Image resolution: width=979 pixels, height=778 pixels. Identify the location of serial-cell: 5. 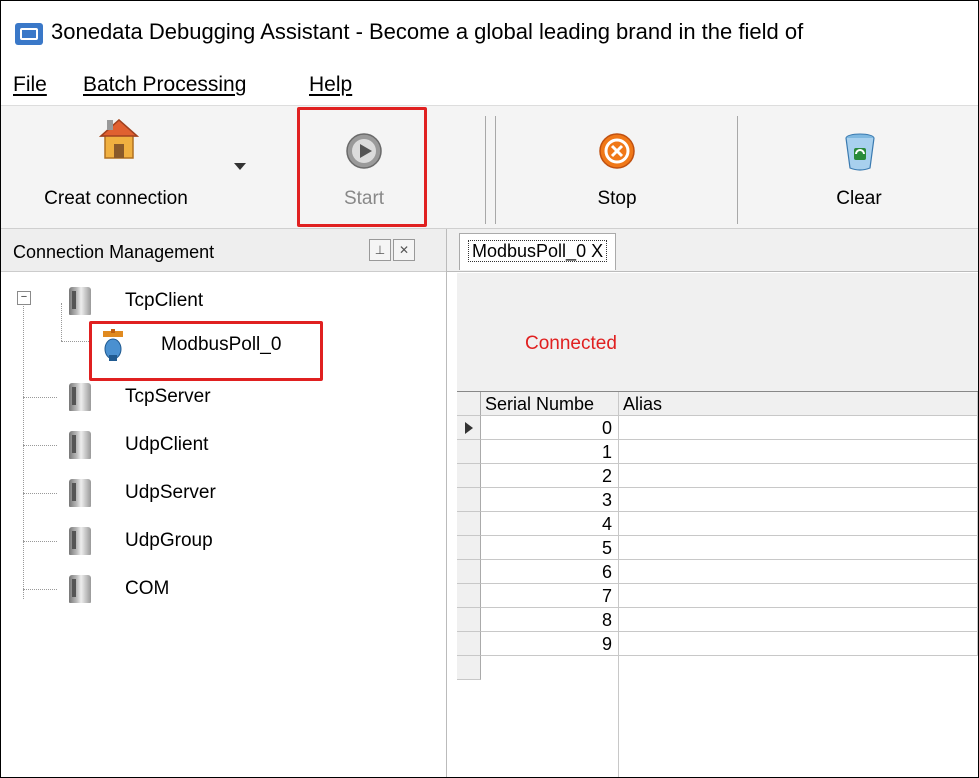
(550, 548).